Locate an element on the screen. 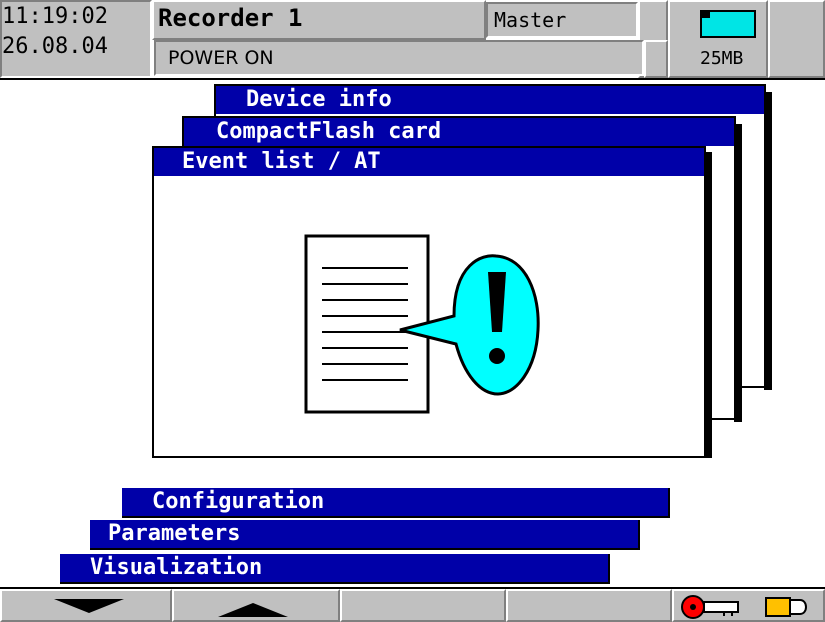 The height and width of the screenshot is (622, 825). menu-configuration-label: Configuration is located at coordinates (238, 501).